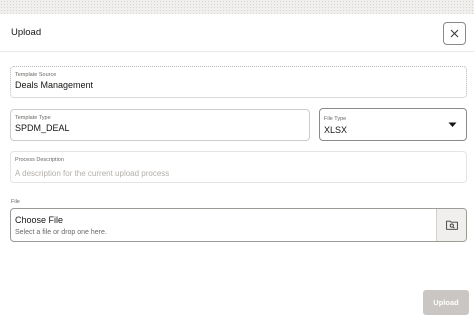 This screenshot has width=474, height=320. What do you see at coordinates (36, 75) in the screenshot?
I see `template-source-label: Template Source` at bounding box center [36, 75].